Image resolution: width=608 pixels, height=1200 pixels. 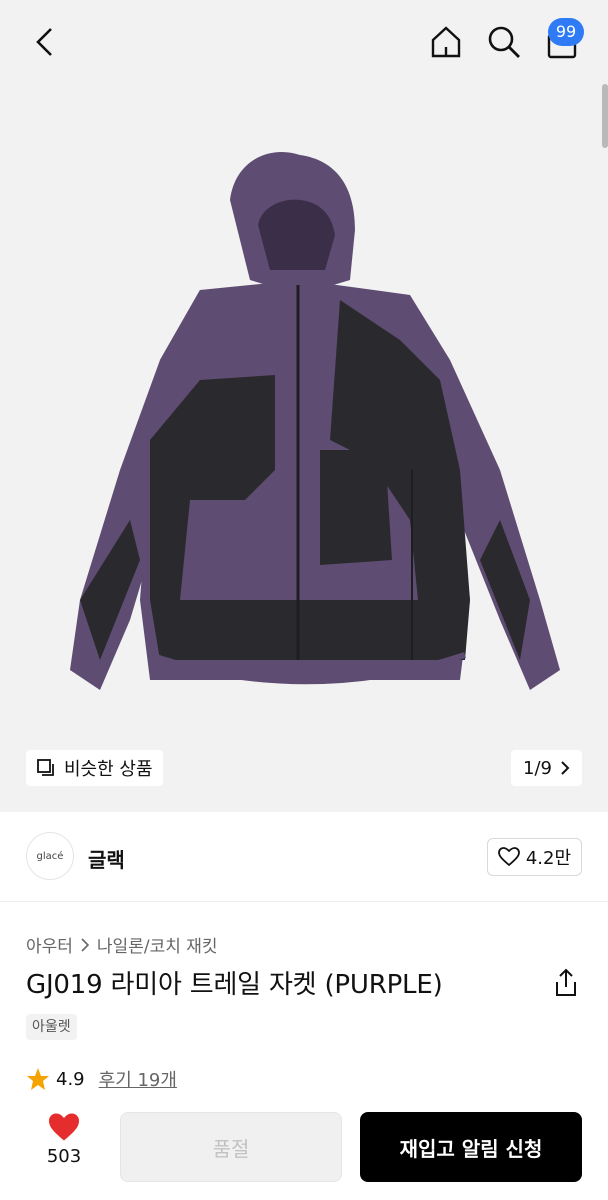 I want to click on search-button, so click(x=504, y=42).